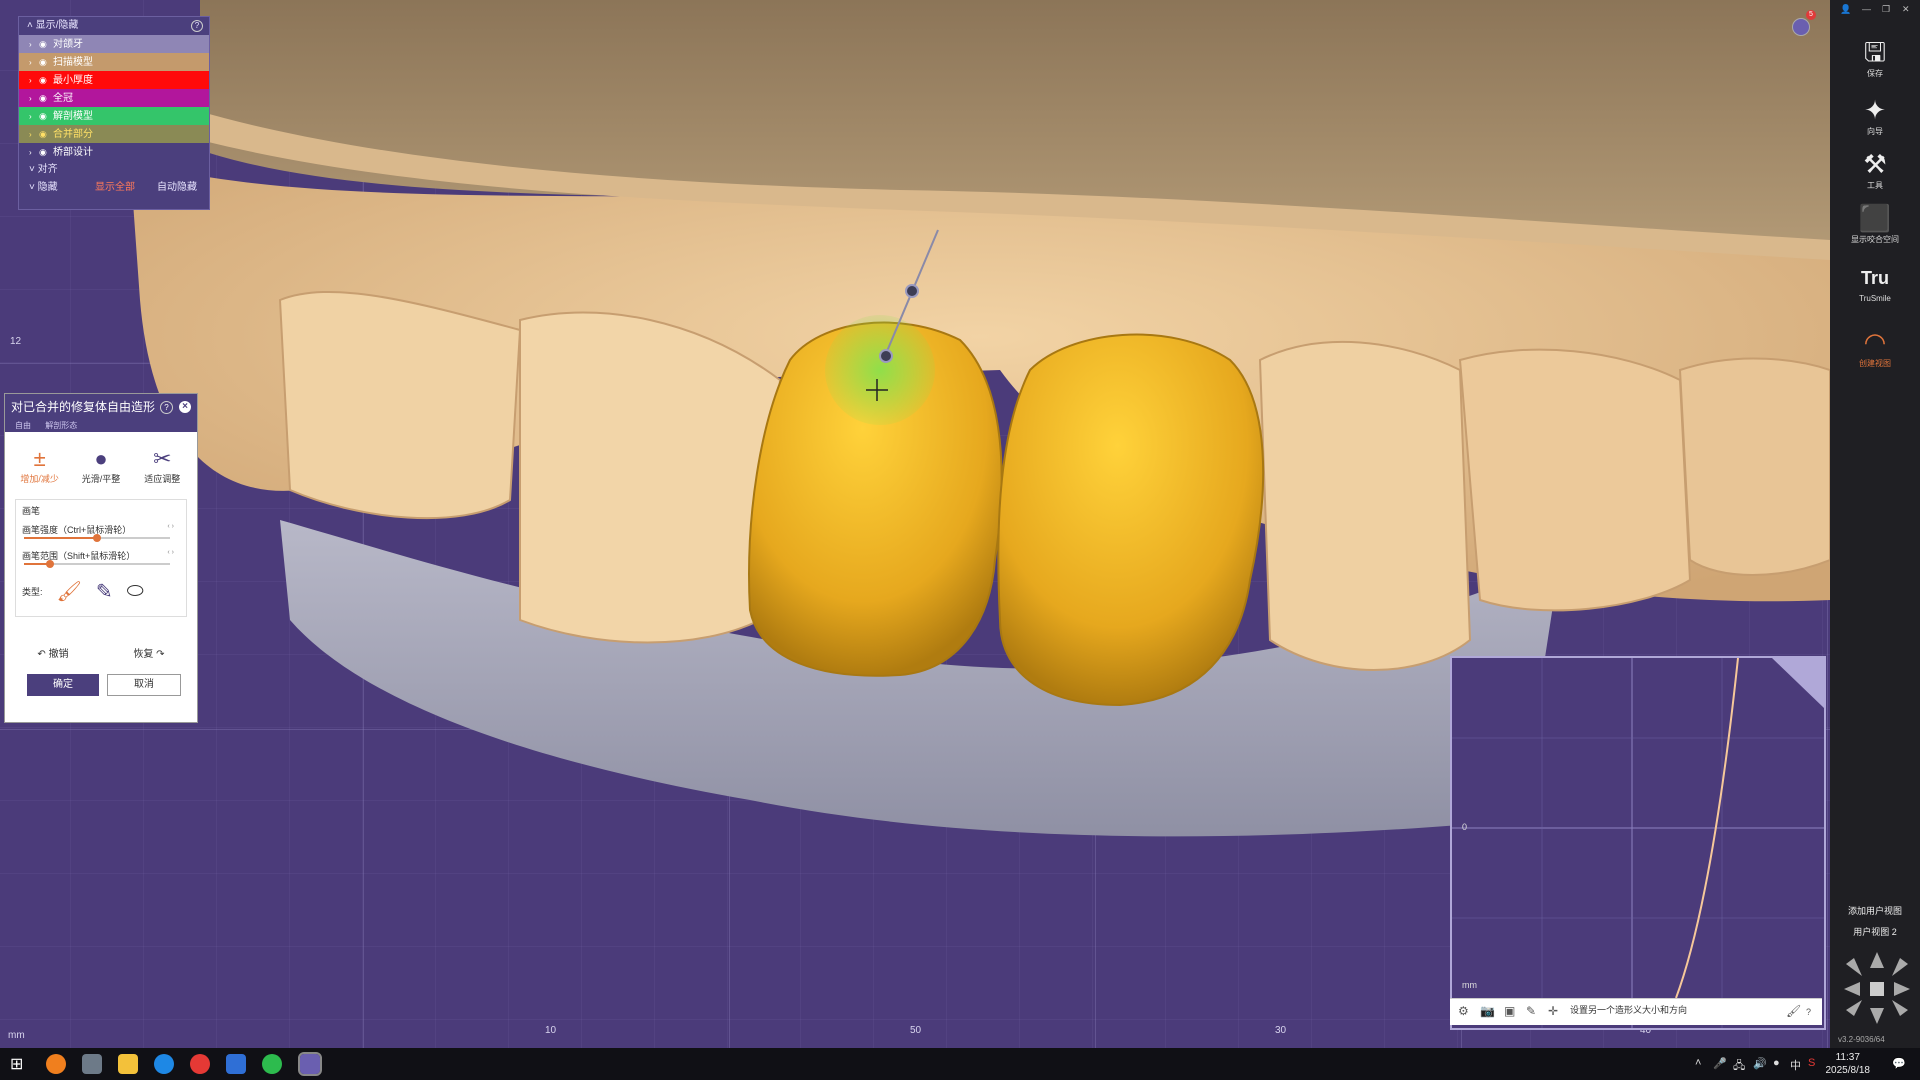 The width and height of the screenshot is (1920, 1080). What do you see at coordinates (1845, 9) in the screenshot?
I see `user-icon: 👤` at bounding box center [1845, 9].